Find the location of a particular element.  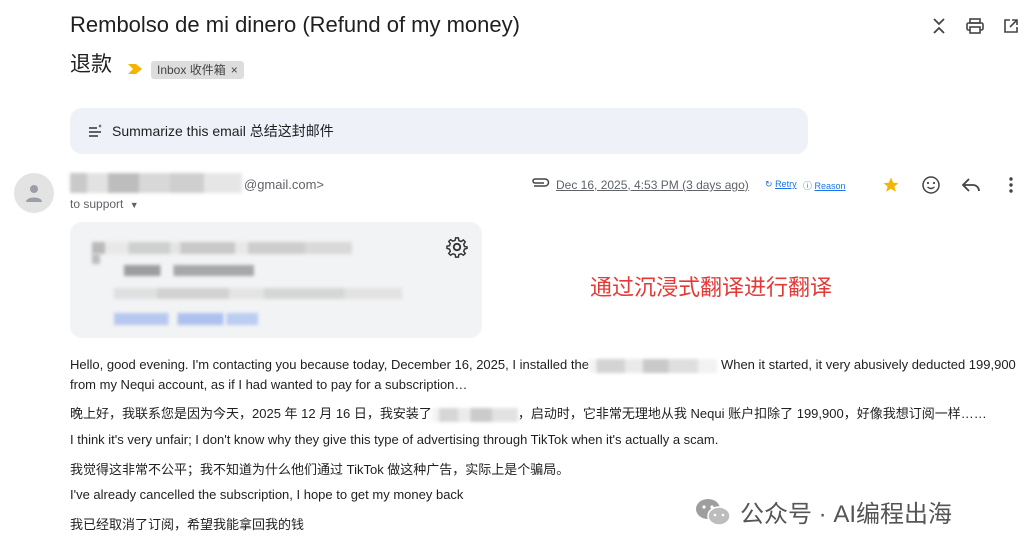

star-icon is located at coordinates (891, 185).